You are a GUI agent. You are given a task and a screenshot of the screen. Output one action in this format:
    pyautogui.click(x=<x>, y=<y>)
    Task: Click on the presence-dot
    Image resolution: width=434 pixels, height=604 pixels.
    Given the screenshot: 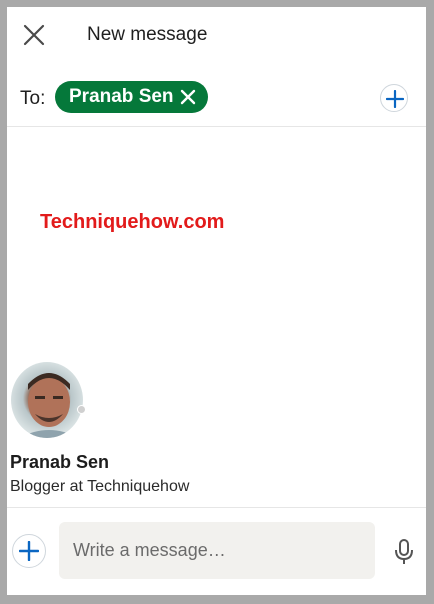 What is the action you would take?
    pyautogui.click(x=81, y=409)
    